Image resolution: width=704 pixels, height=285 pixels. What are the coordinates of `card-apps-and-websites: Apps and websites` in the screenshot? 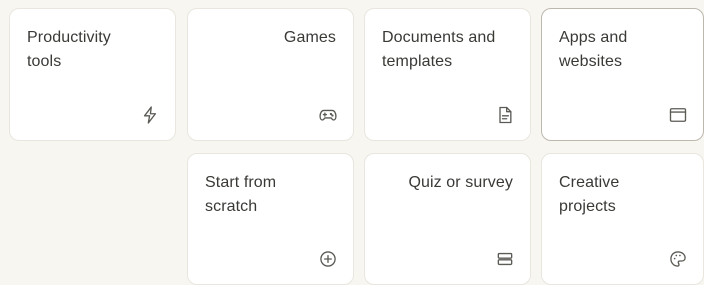 It's located at (622, 74).